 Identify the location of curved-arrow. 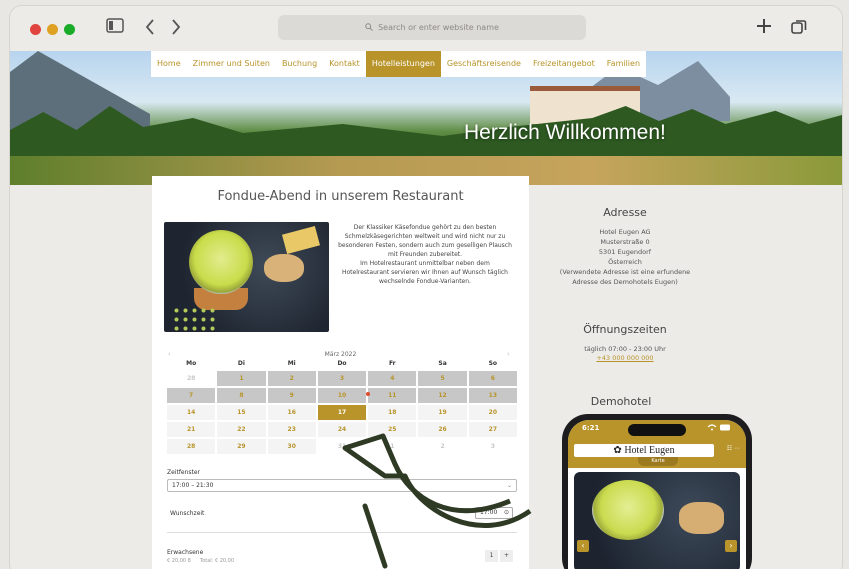
(437, 480).